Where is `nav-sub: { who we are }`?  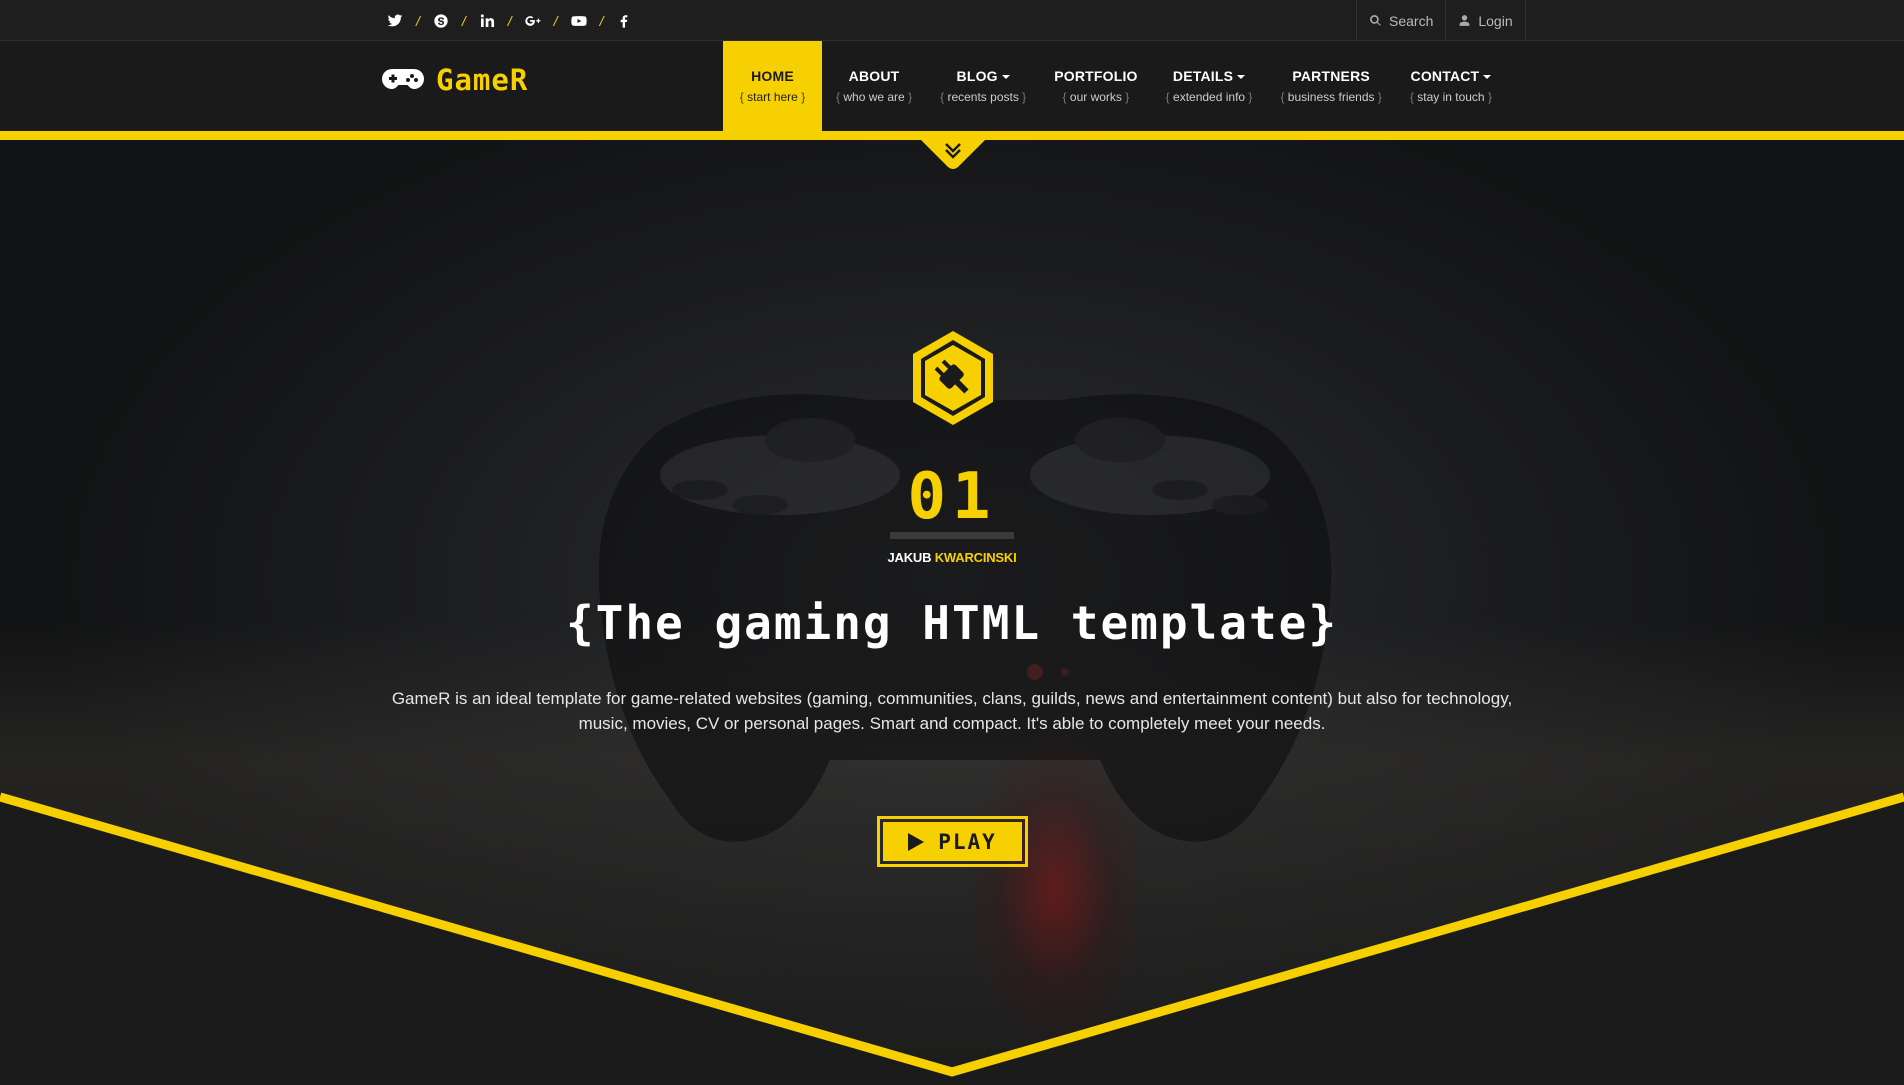
nav-sub: { who we are } is located at coordinates (874, 97).